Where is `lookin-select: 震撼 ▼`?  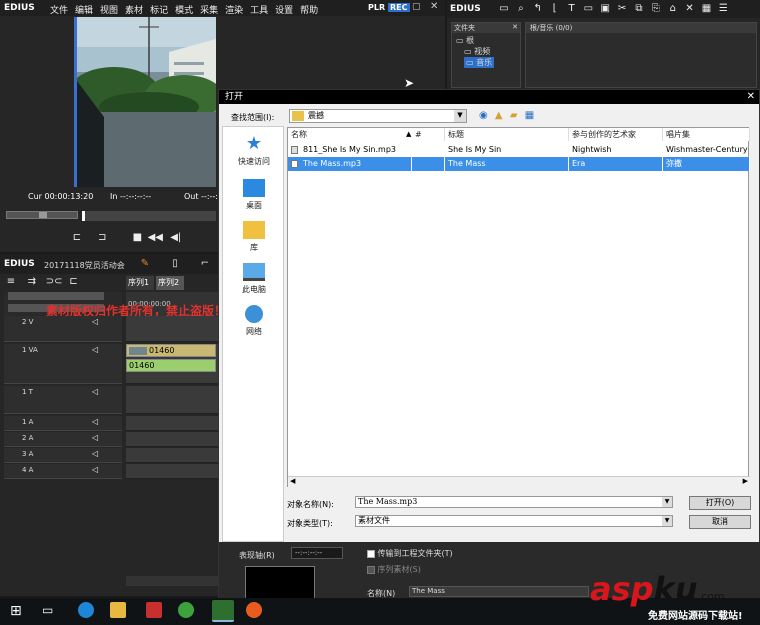 lookin-select: 震撼 ▼ is located at coordinates (378, 116).